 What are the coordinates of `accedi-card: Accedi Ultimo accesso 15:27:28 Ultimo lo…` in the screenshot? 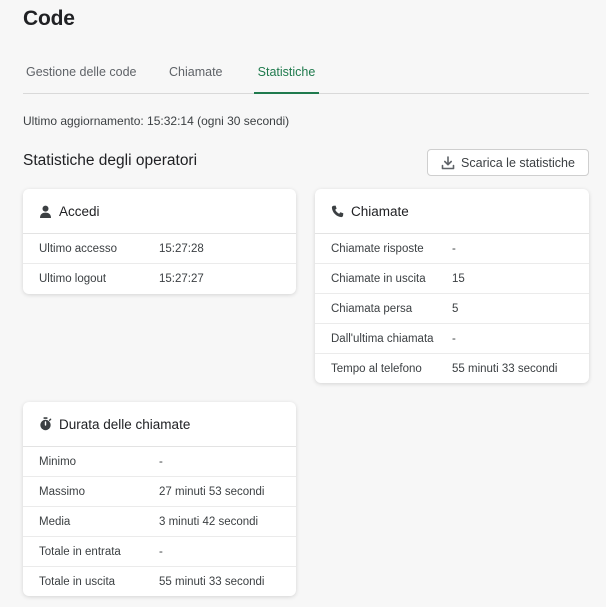 It's located at (159, 241).